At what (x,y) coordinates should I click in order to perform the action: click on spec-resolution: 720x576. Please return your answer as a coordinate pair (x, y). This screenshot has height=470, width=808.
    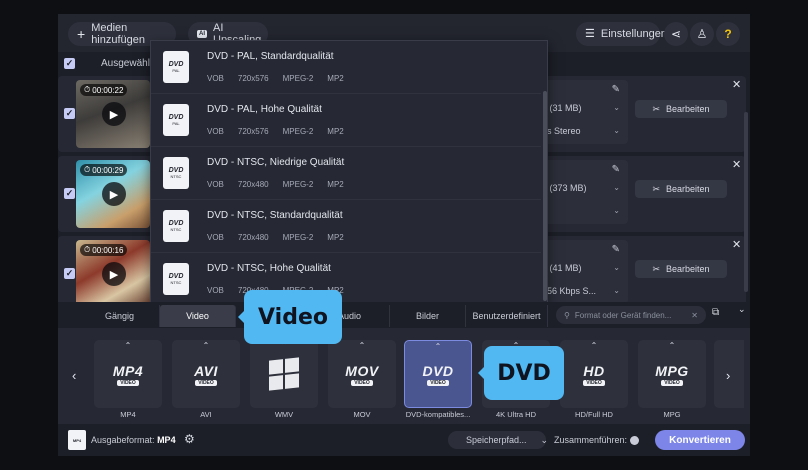
    Looking at the image, I should click on (253, 78).